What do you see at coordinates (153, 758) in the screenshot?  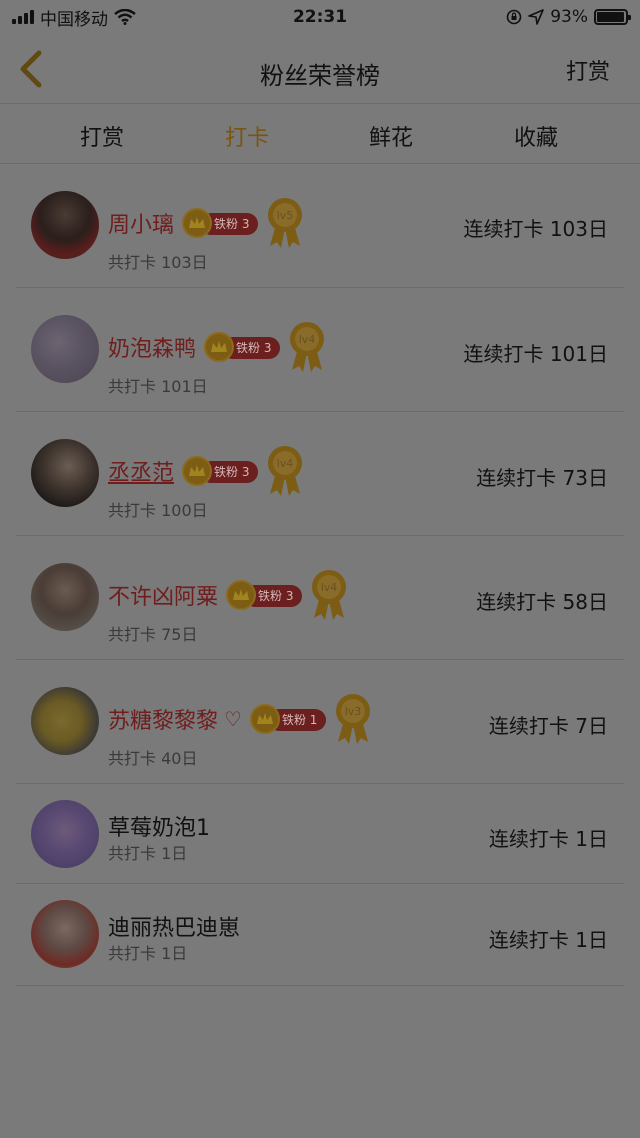 I see `total-checkins: 共打卡 40日` at bounding box center [153, 758].